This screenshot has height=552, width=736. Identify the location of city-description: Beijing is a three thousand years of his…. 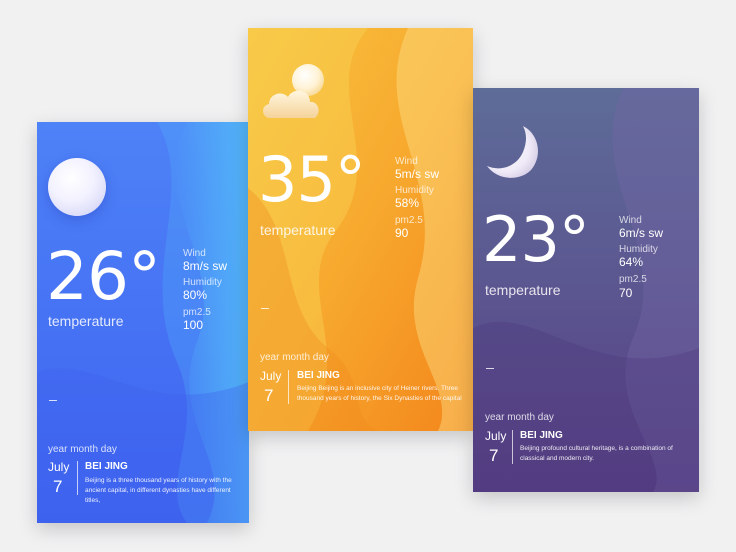
(158, 490).